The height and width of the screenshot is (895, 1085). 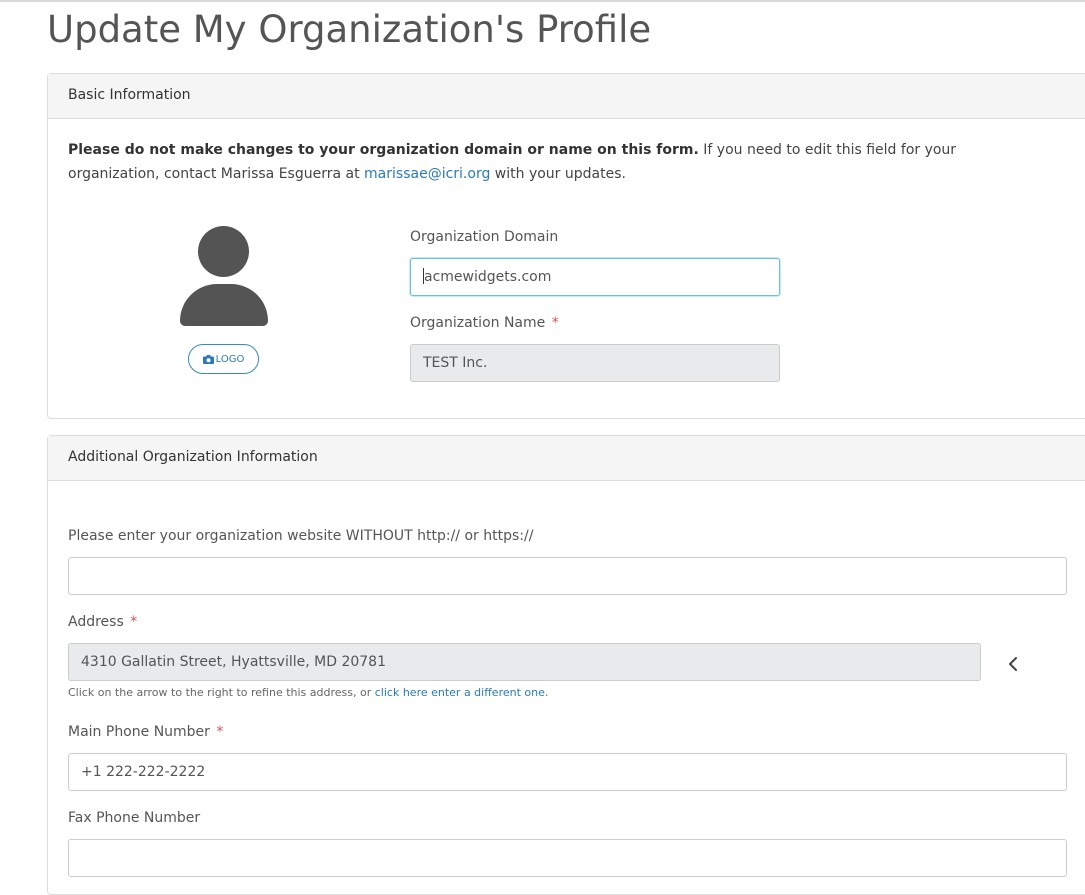 What do you see at coordinates (595, 277) in the screenshot?
I see `organization-domain-input: acmewidgets.com` at bounding box center [595, 277].